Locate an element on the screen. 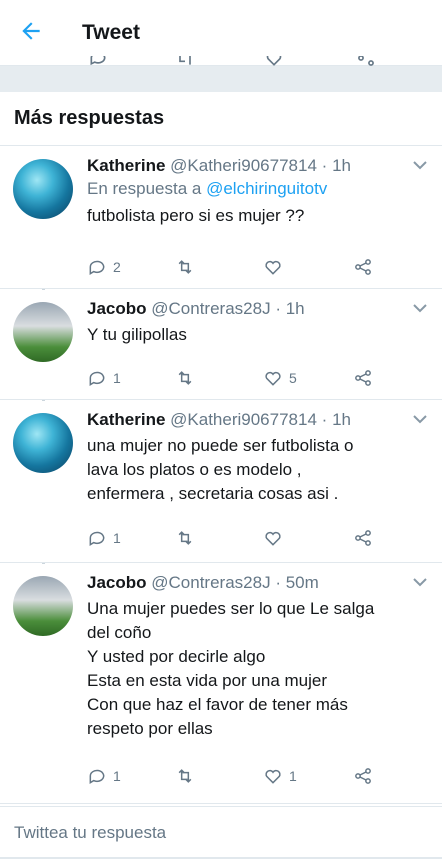 This screenshot has width=442, height=859. like-button: 5 is located at coordinates (280, 378).